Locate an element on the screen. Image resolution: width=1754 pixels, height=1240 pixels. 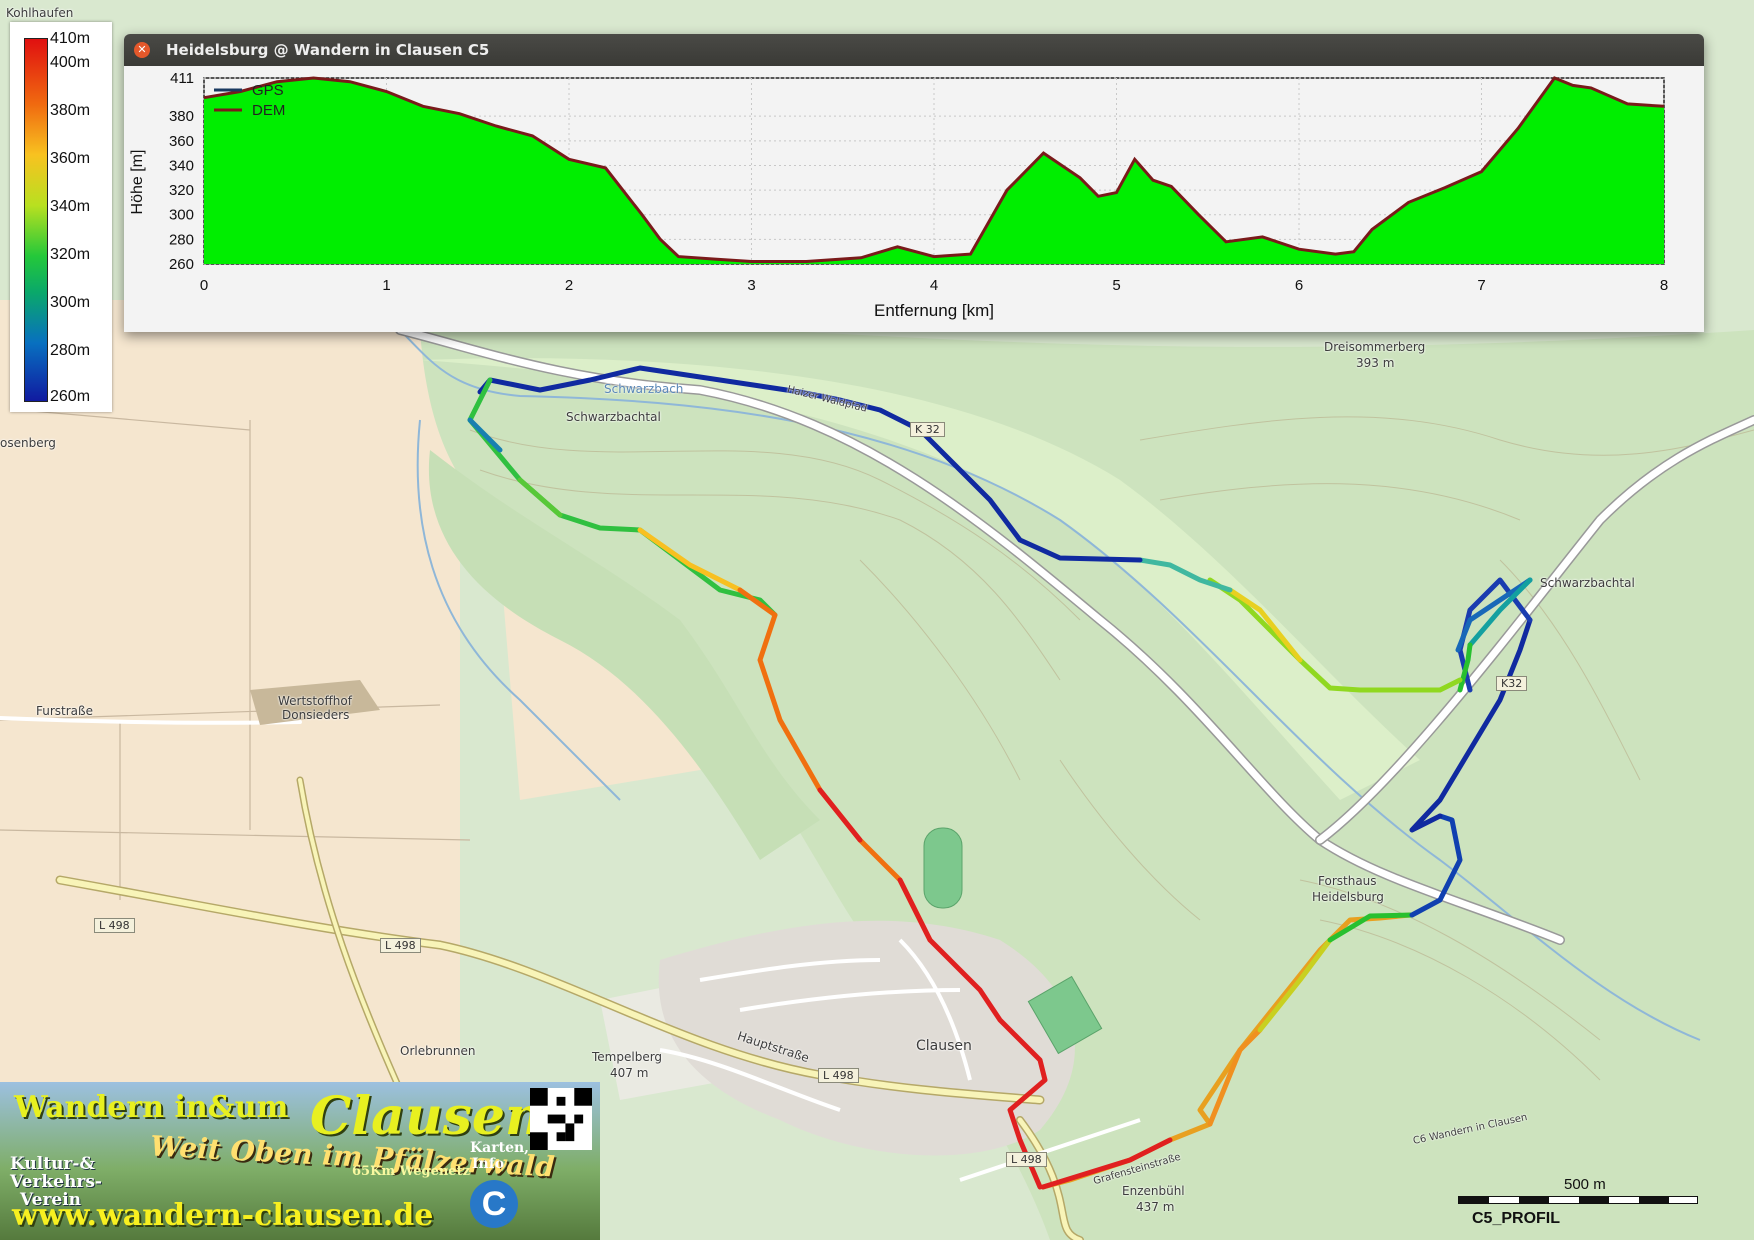
banner-line1: Wandern in&um is located at coordinates (151, 1107).